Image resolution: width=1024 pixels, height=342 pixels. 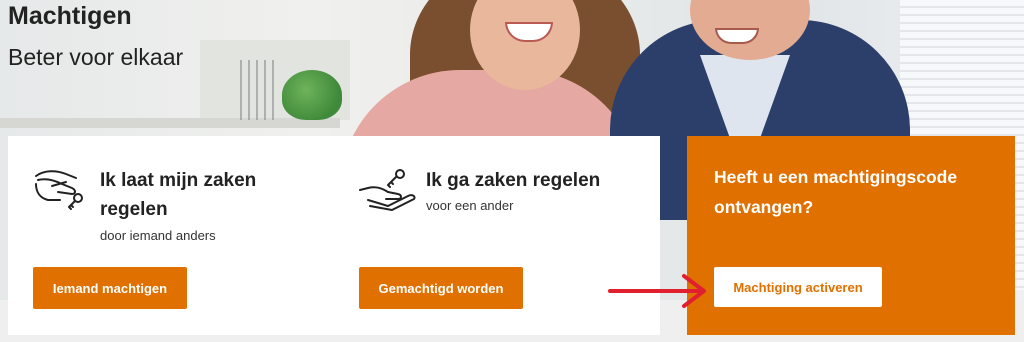 I want to click on delegate-button: Iemand machtigen, so click(x=110, y=288).